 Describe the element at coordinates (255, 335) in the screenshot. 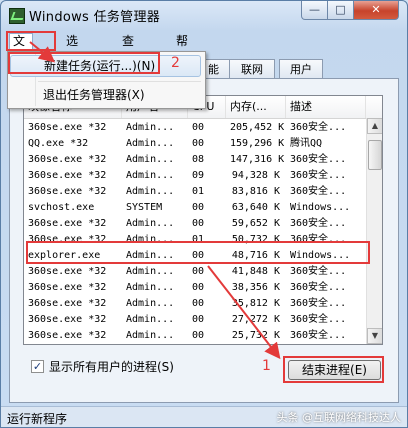

I see `cell-memory: 25,732 K` at that location.